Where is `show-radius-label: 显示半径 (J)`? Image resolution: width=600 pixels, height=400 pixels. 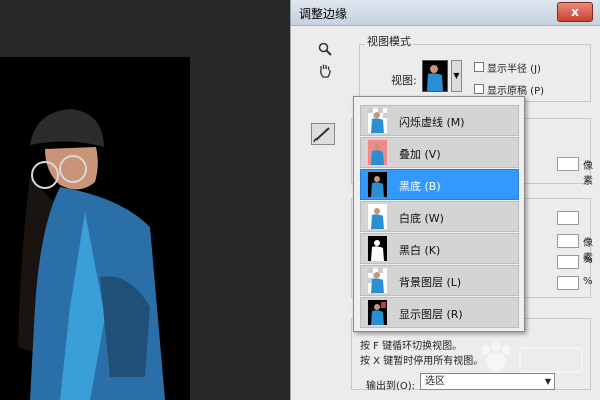 show-radius-label: 显示半径 (J) is located at coordinates (514, 69).